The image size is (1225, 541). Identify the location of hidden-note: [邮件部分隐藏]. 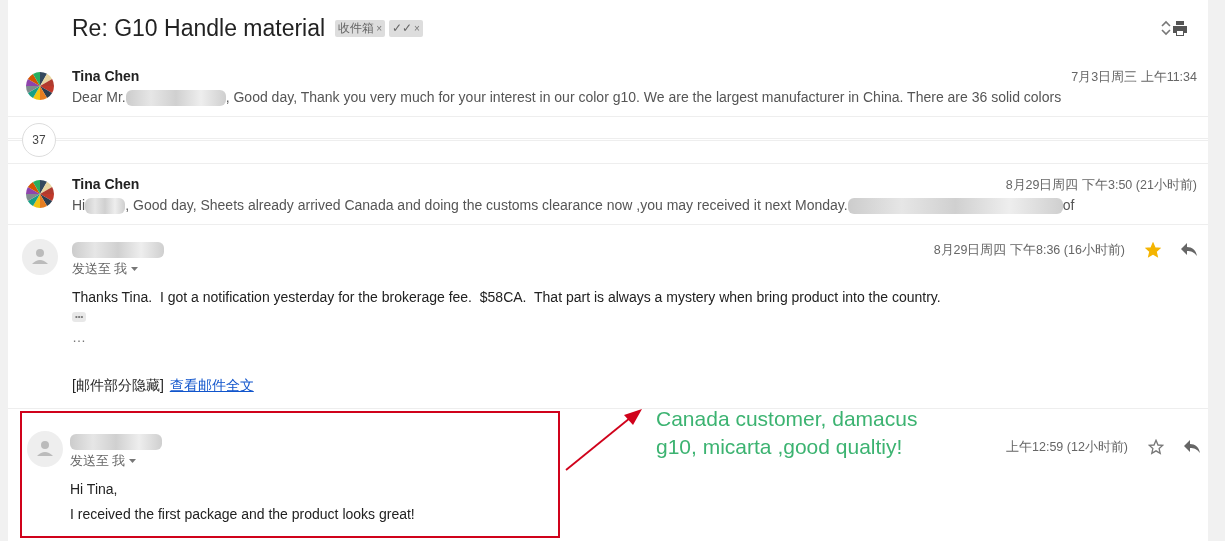
(118, 385).